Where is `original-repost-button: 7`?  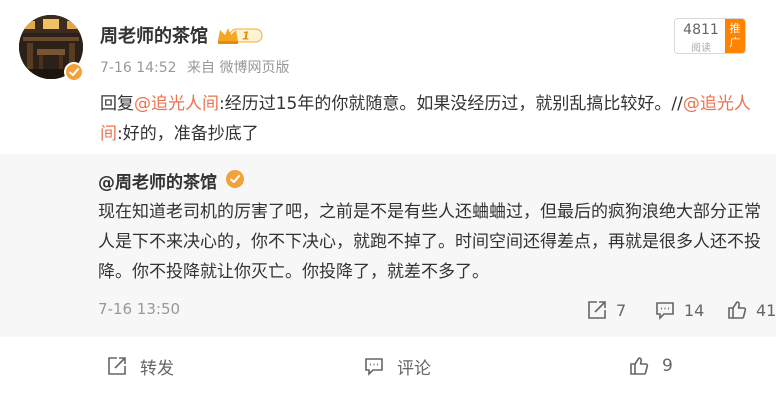 original-repost-button: 7 is located at coordinates (606, 310).